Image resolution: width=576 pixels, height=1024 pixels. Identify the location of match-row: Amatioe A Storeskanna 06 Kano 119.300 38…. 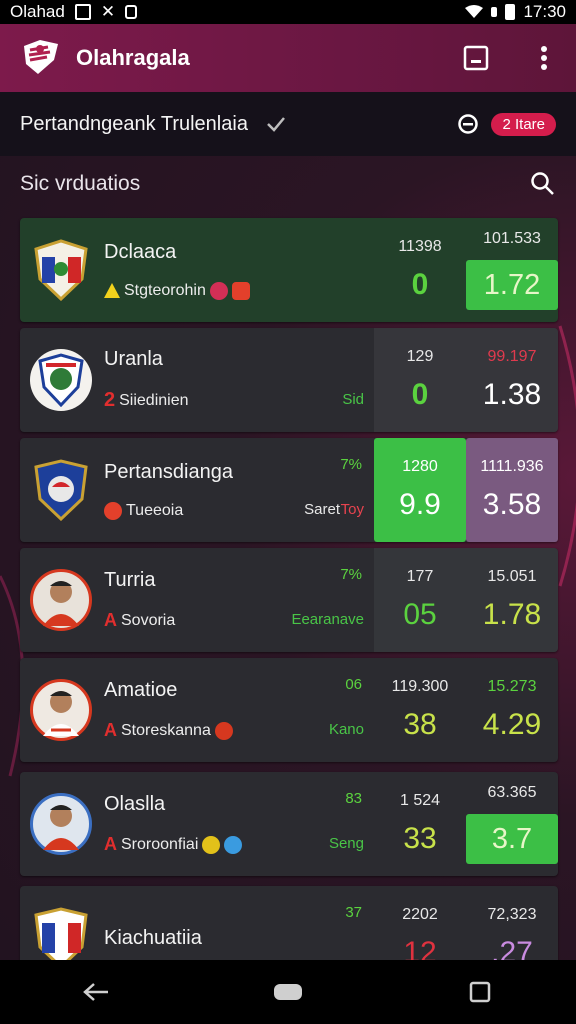
(289, 710).